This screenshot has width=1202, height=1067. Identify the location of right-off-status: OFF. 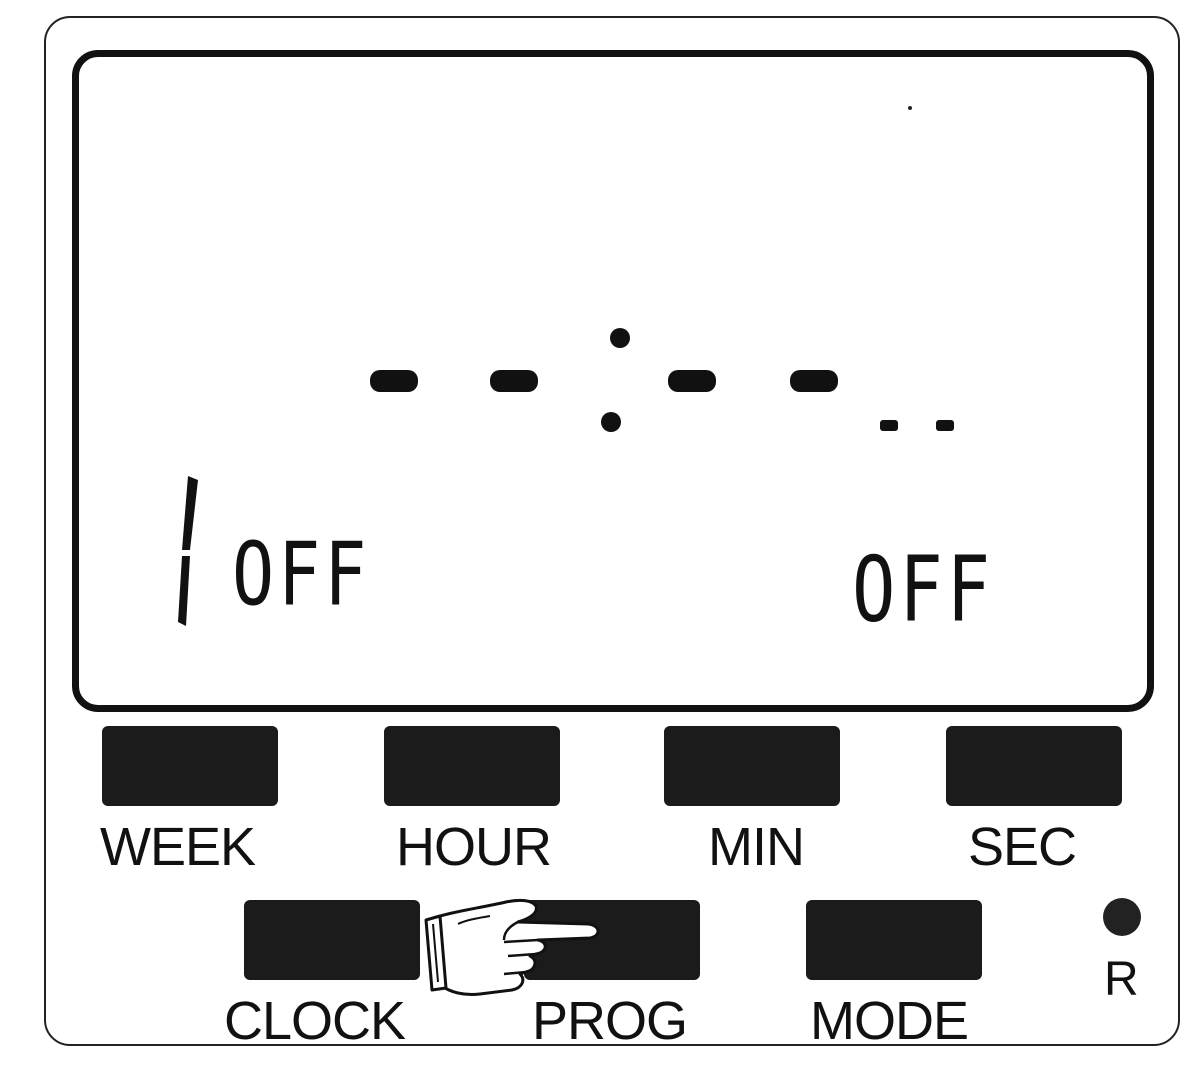
(923, 589).